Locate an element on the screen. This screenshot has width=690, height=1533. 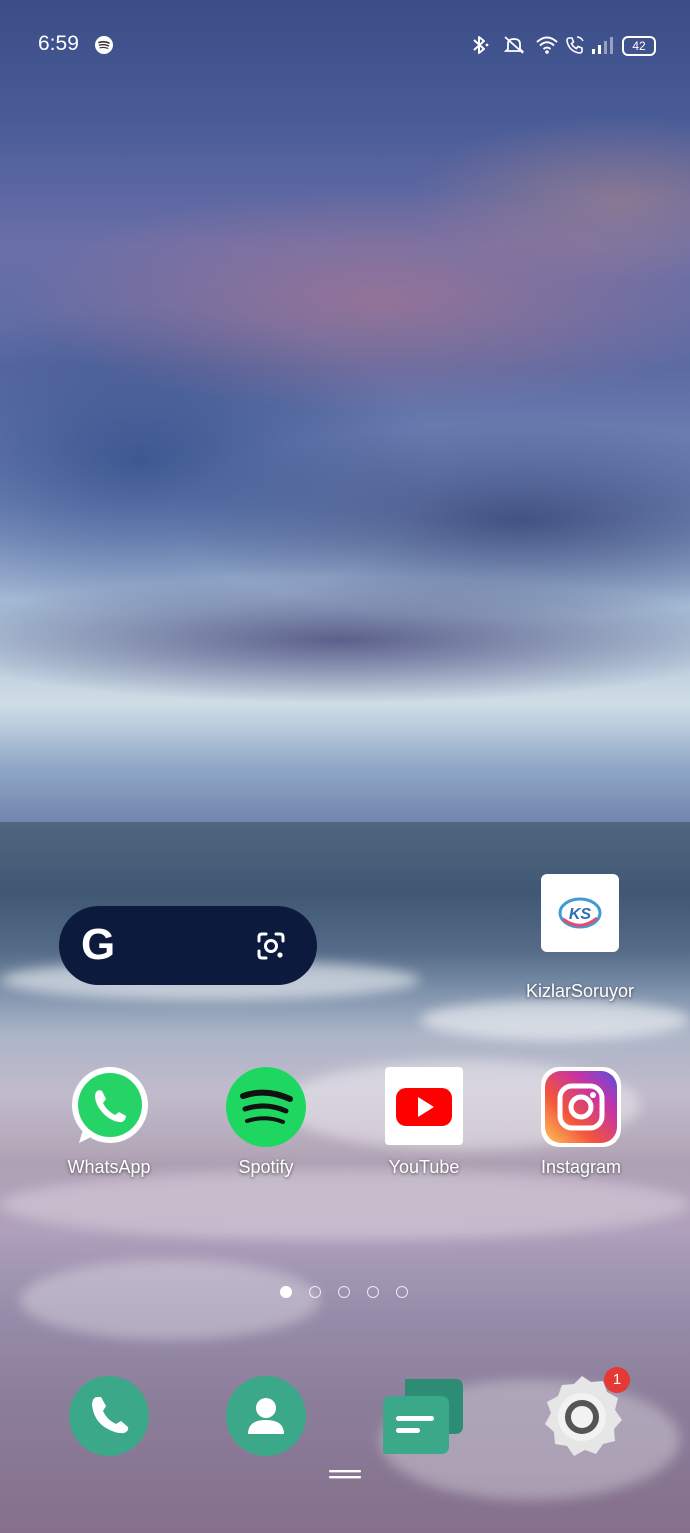
google-search-widget: G is located at coordinates (188, 945).